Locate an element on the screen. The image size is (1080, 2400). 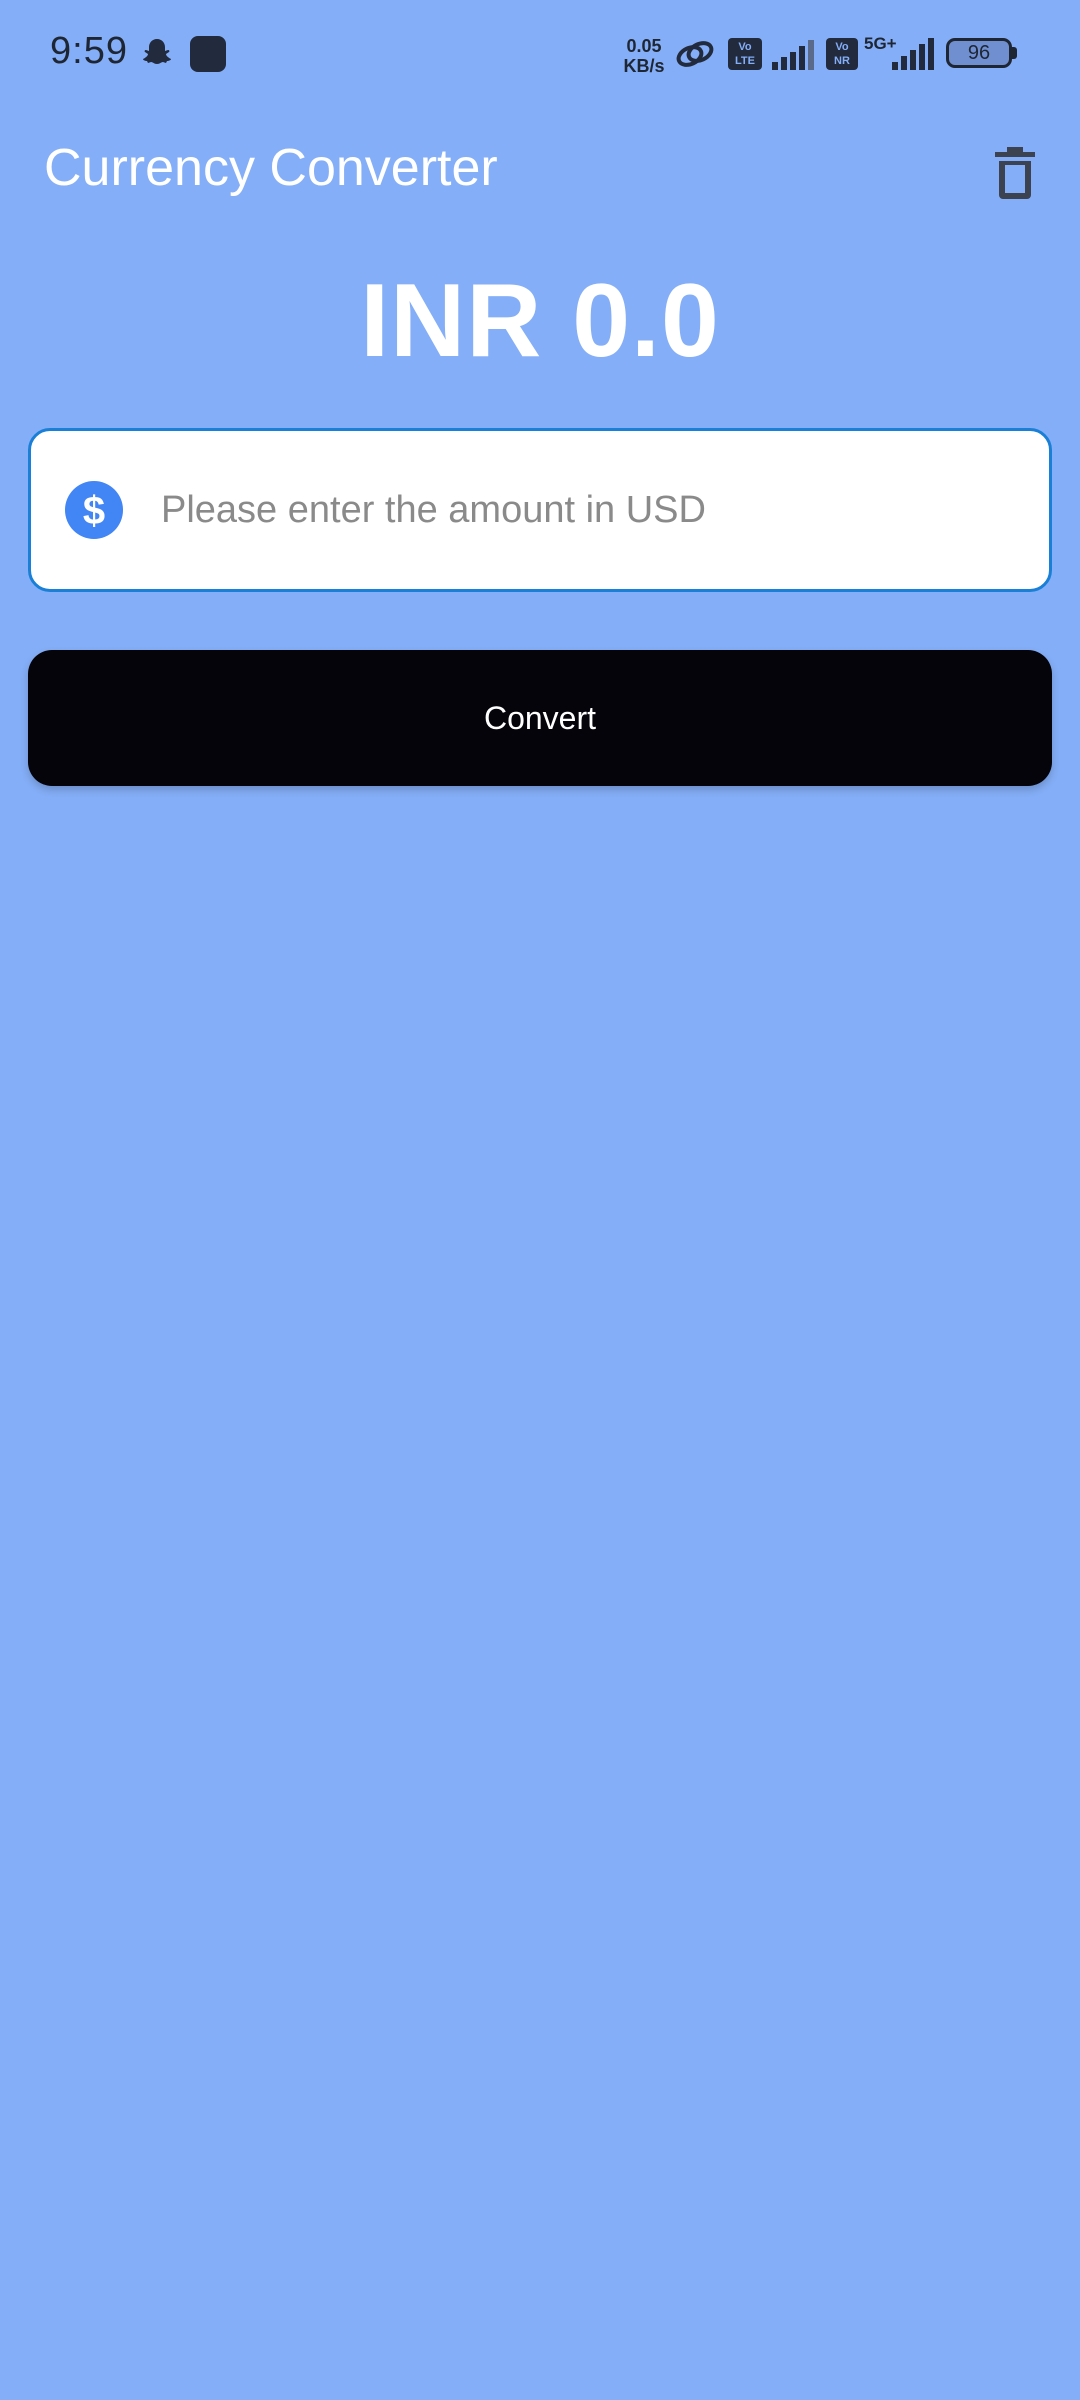
trash-icon is located at coordinates (1015, 173).